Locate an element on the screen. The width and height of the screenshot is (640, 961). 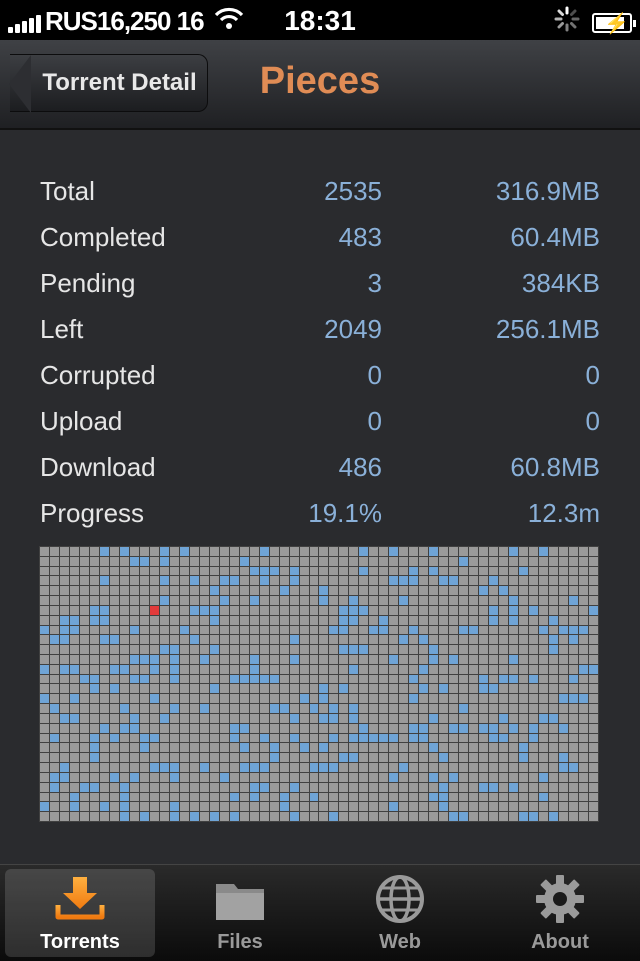
tab-about: About is located at coordinates (560, 913).